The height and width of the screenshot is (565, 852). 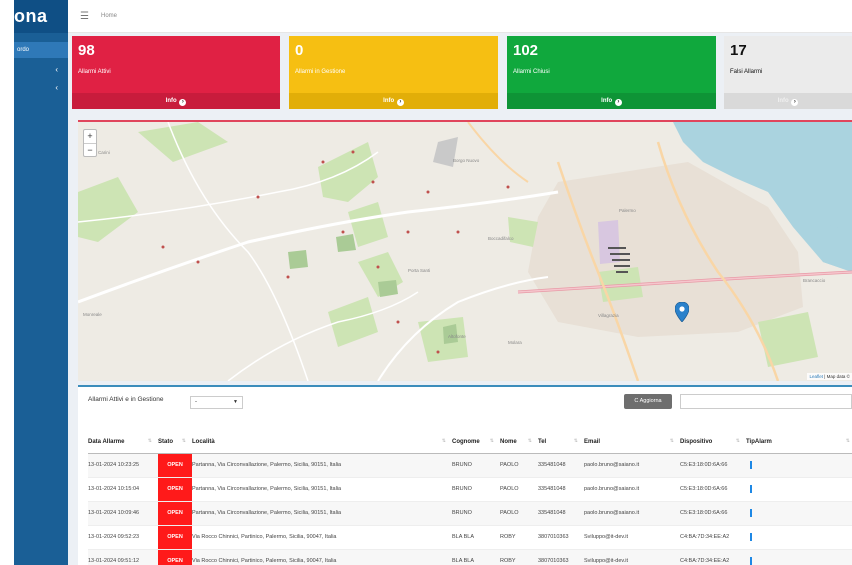 I want to click on hamburger-menu-icon: ☰, so click(x=84, y=16).